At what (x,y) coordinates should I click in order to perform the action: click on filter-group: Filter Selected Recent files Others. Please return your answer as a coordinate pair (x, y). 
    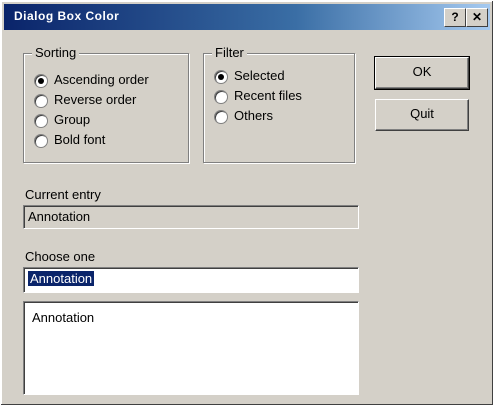
    Looking at the image, I should click on (279, 104).